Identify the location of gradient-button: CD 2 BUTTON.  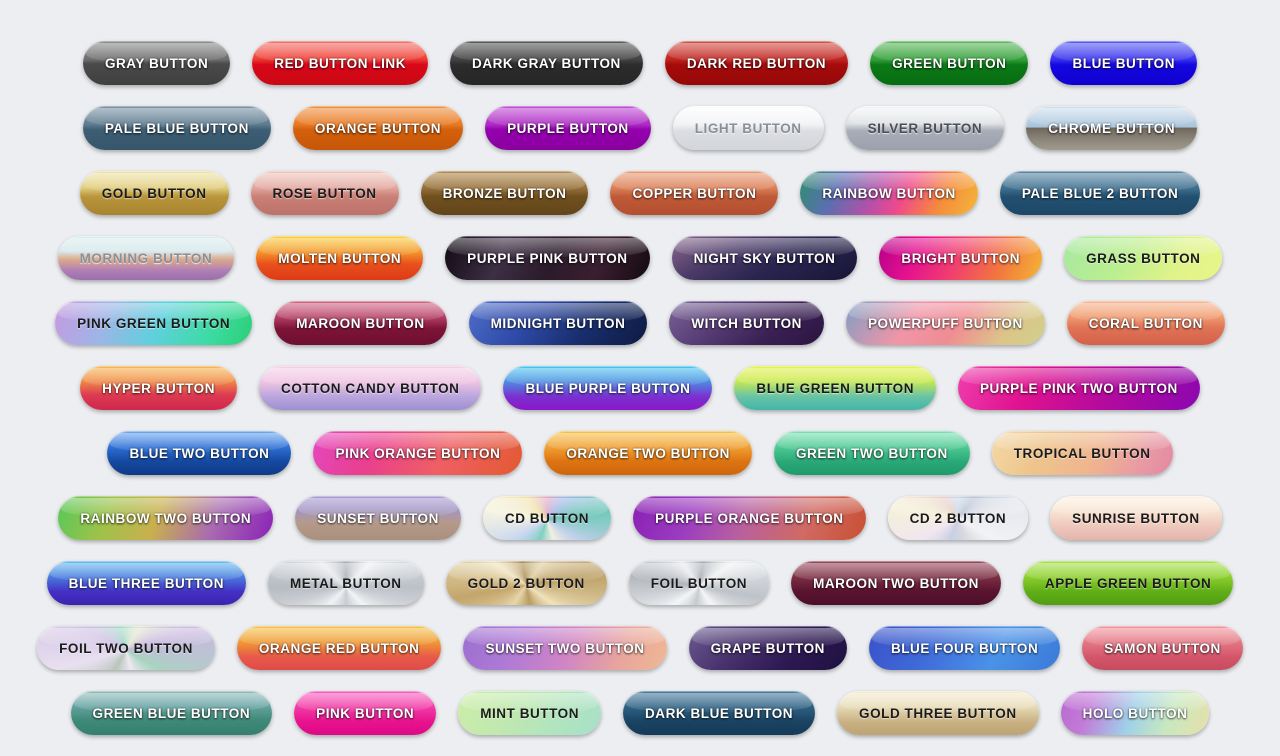
(958, 518).